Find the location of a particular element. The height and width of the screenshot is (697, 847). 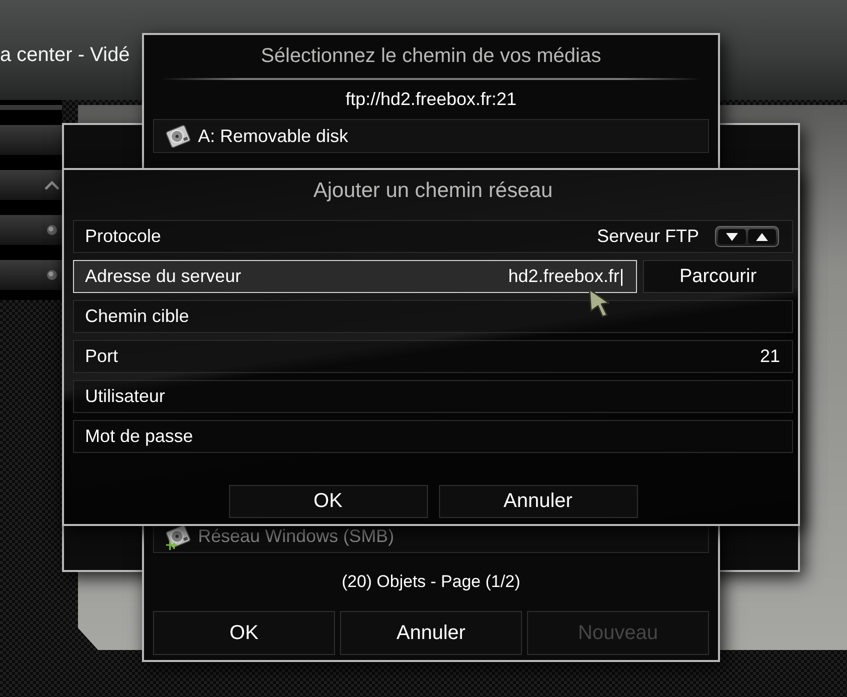

spin-down-button is located at coordinates (732, 236).